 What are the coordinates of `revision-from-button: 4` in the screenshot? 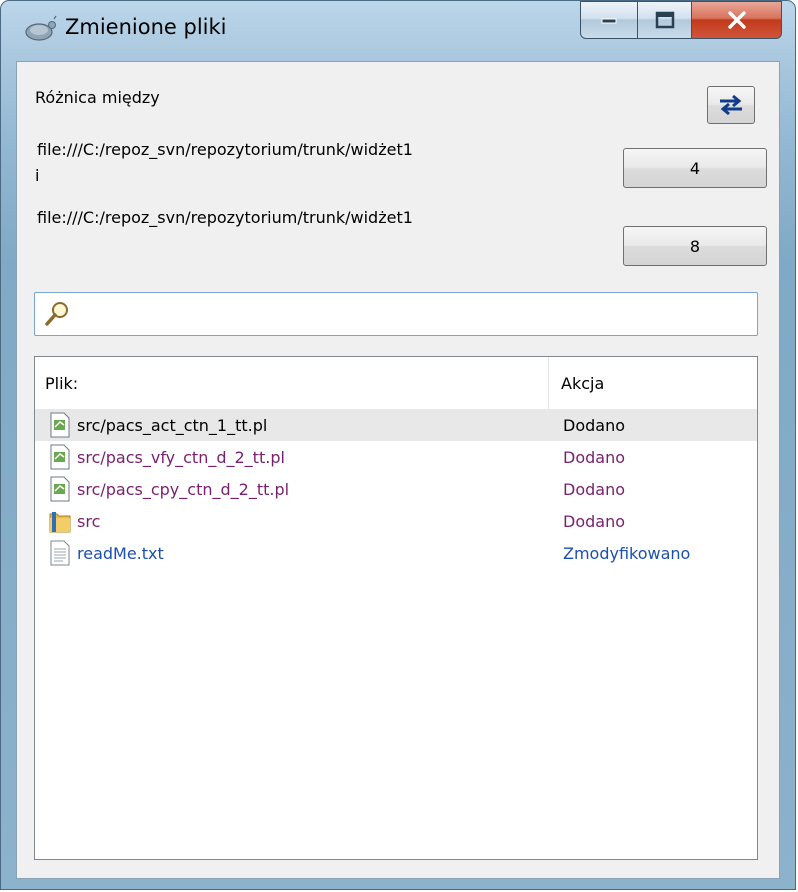 It's located at (695, 168).